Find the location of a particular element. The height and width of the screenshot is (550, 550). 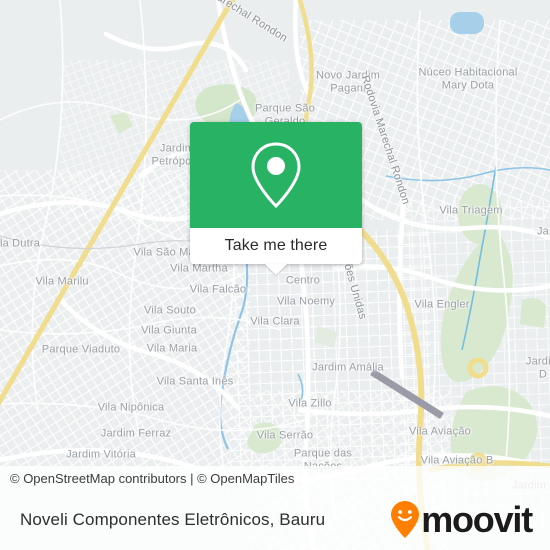

popup-image-area is located at coordinates (276, 175).